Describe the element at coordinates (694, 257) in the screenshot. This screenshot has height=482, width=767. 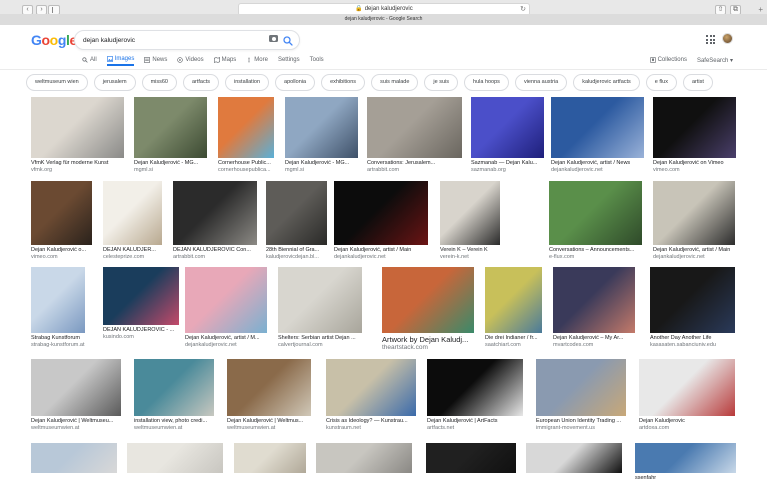
I see `result-source: dejankaludjerovic.net` at that location.